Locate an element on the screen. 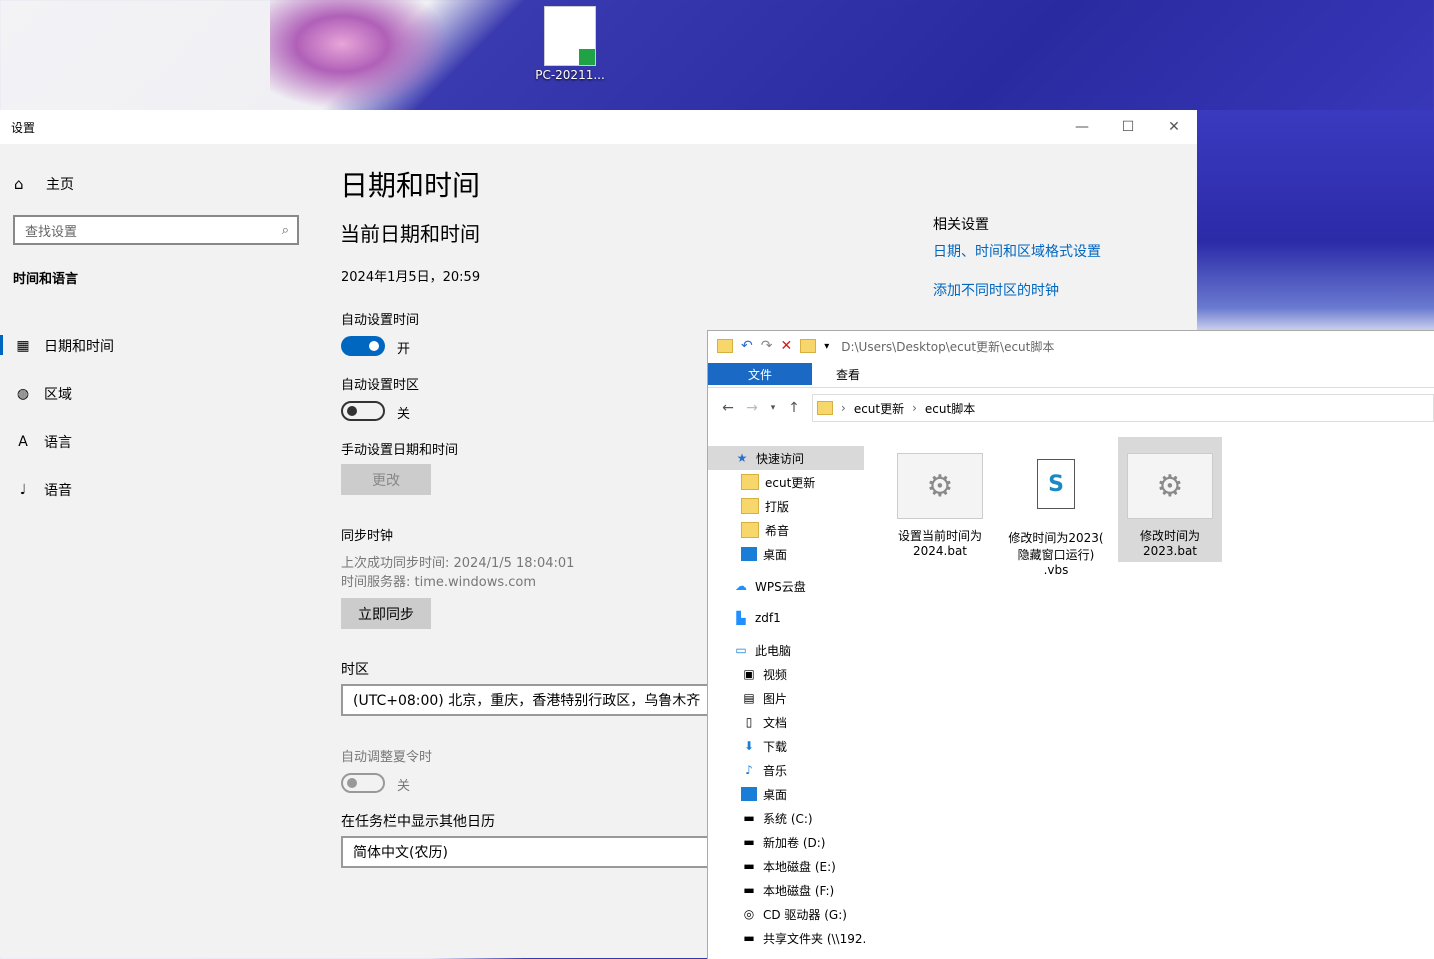 This screenshot has width=1434, height=959. file-item: ⚙ 设置当前时间为 2024.bat is located at coordinates (940, 500).